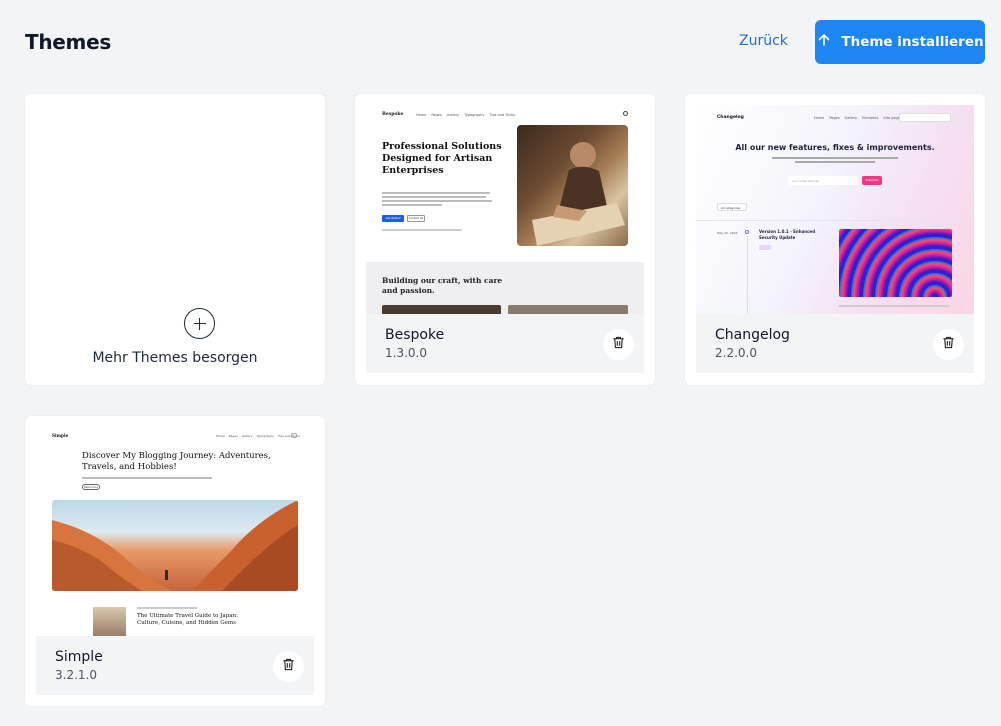  I want to click on preview-entry-date: May 20, 2024, so click(727, 233).